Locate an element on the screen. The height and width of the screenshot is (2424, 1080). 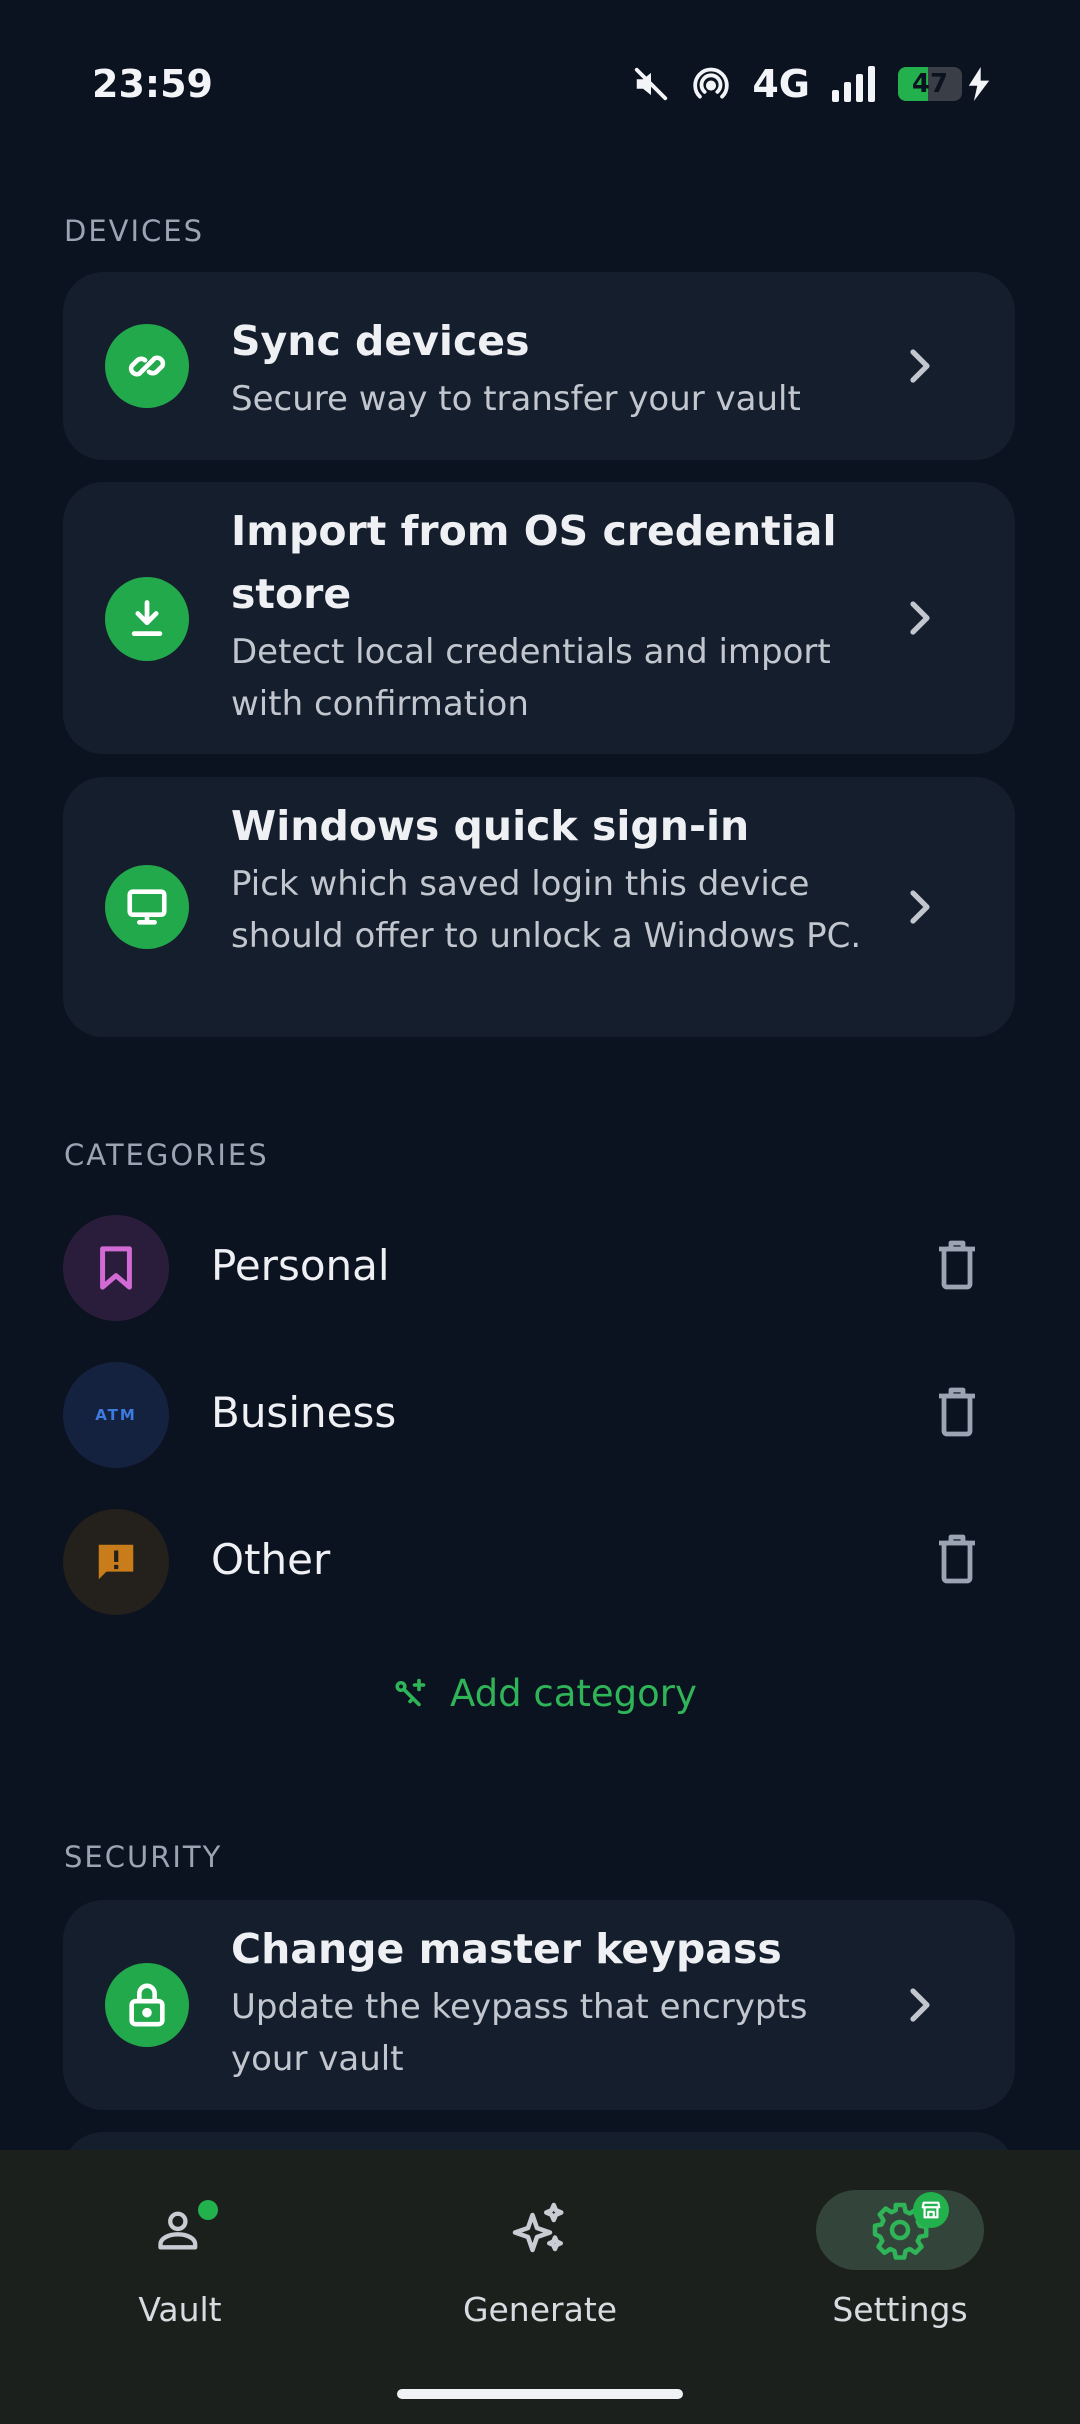
add-category-icon is located at coordinates (410, 1692).